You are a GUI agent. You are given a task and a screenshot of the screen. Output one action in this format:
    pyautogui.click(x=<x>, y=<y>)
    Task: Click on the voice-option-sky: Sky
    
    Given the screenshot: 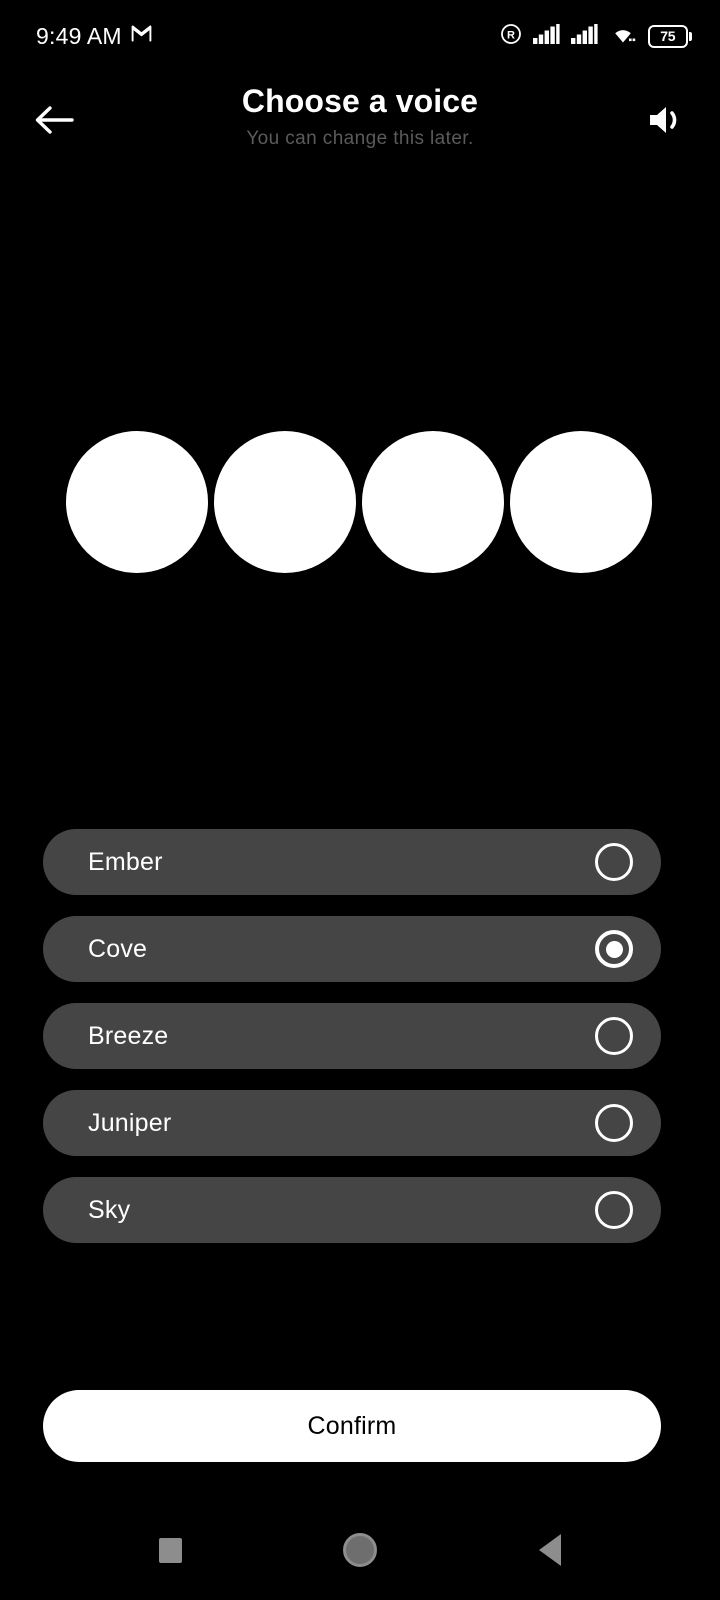 What is the action you would take?
    pyautogui.click(x=352, y=1210)
    